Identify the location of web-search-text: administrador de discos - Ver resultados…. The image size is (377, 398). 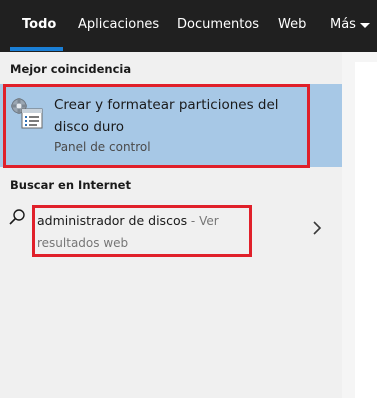
(144, 232).